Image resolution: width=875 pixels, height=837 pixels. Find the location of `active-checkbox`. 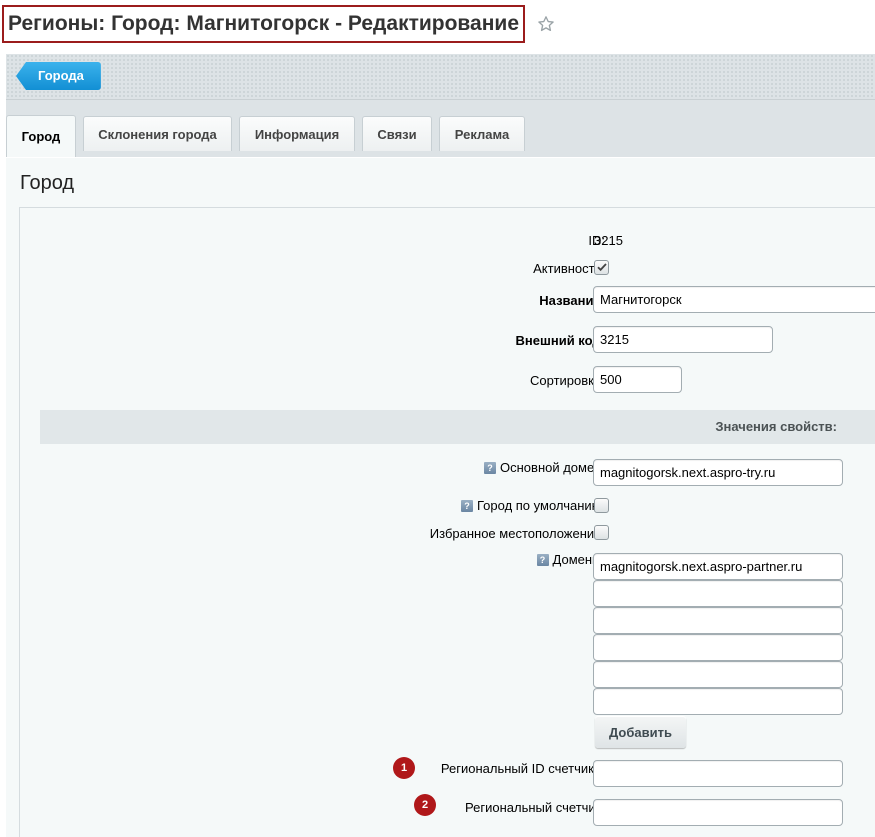

active-checkbox is located at coordinates (601, 267).